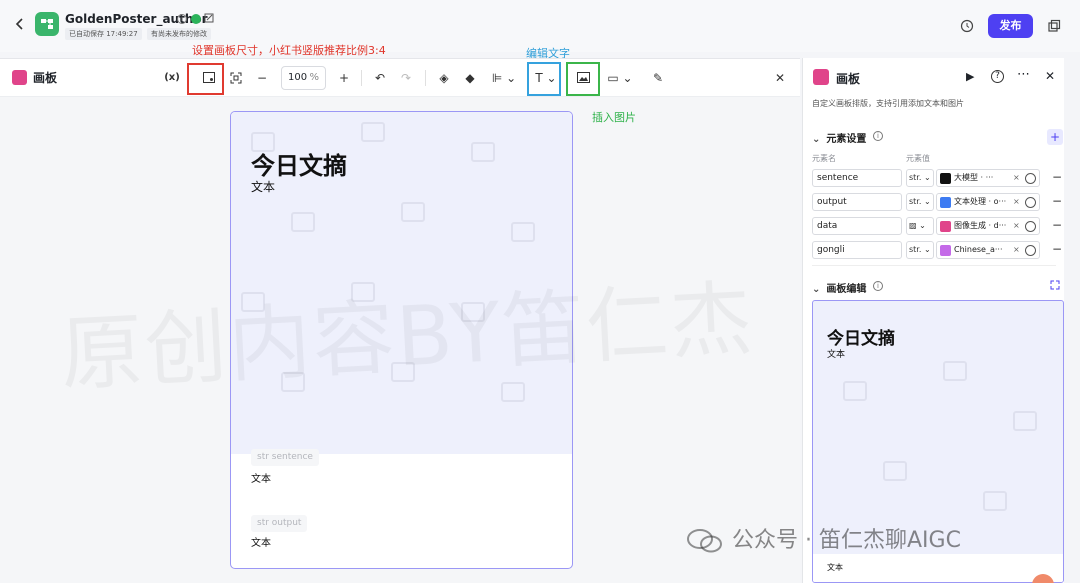  I want to click on layer-down-icon: ◆, so click(470, 78).